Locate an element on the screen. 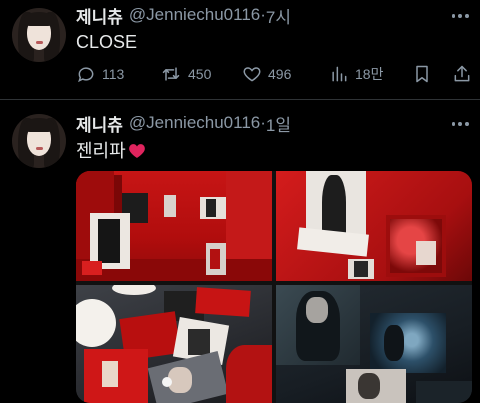 This screenshot has height=403, width=480. share-button is located at coordinates (462, 74).